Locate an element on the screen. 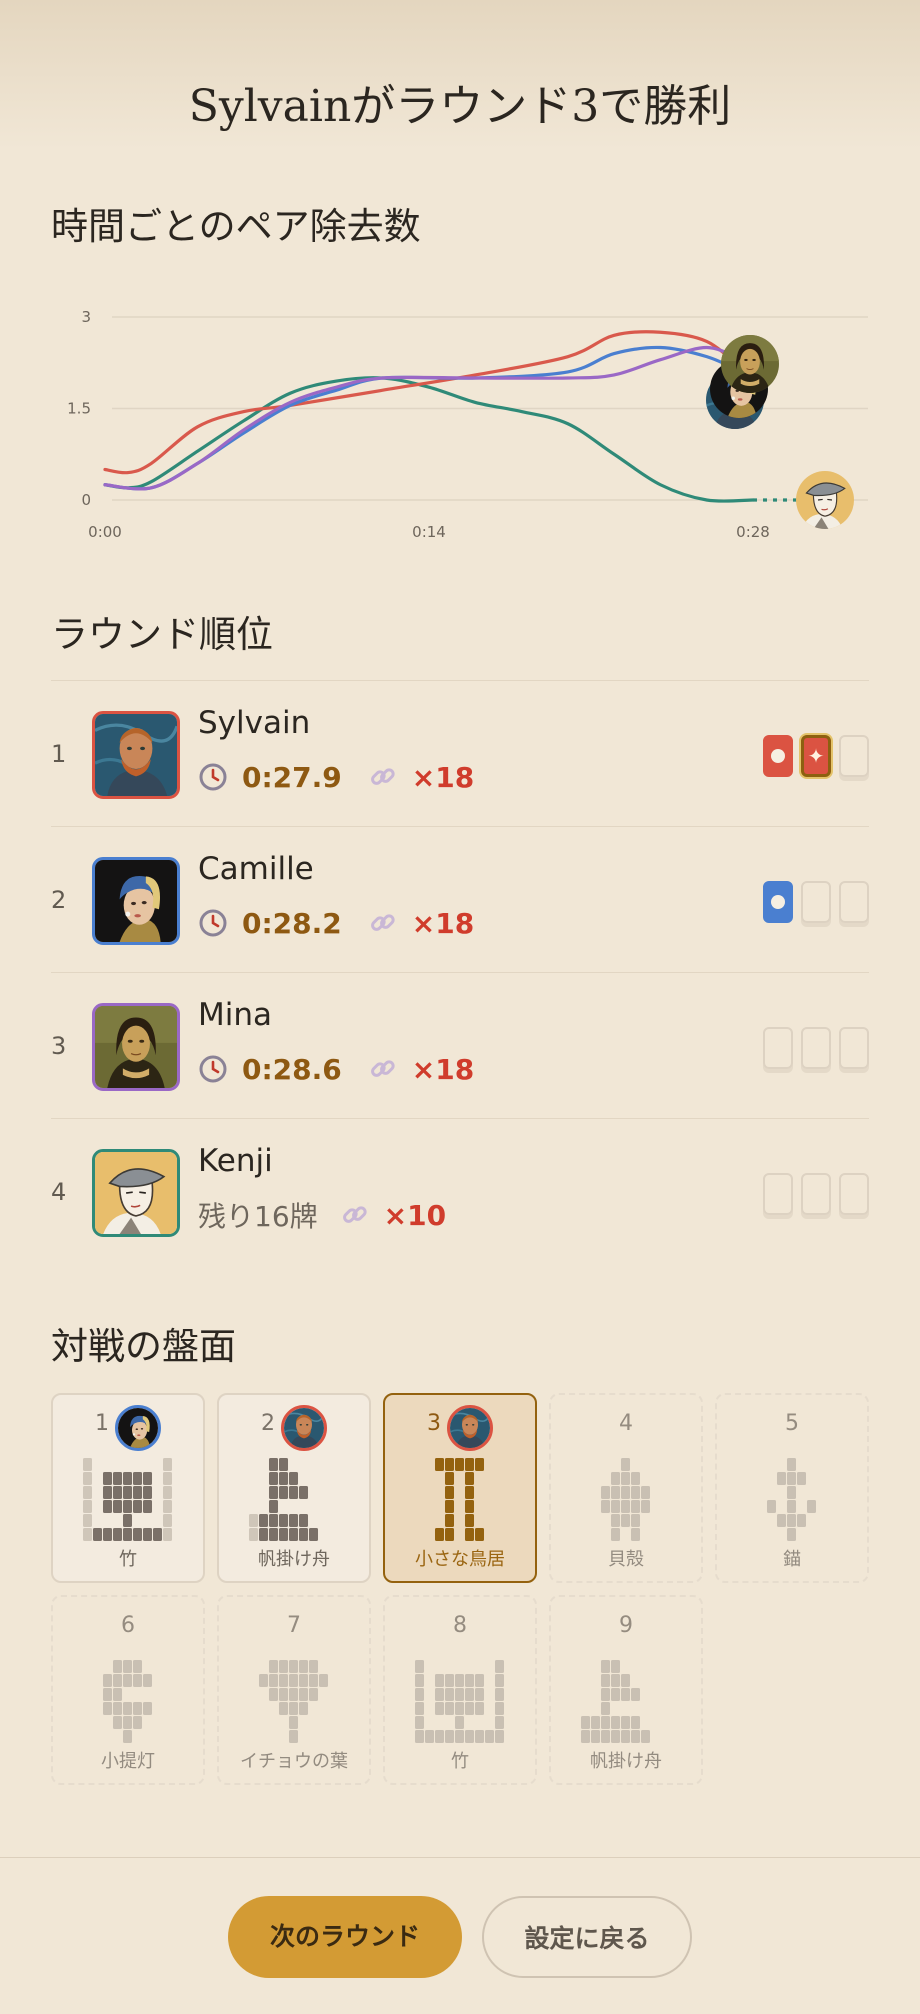 This screenshot has width=920, height=2014. boards-heading: 対戦の盤面 is located at coordinates (143, 1346).